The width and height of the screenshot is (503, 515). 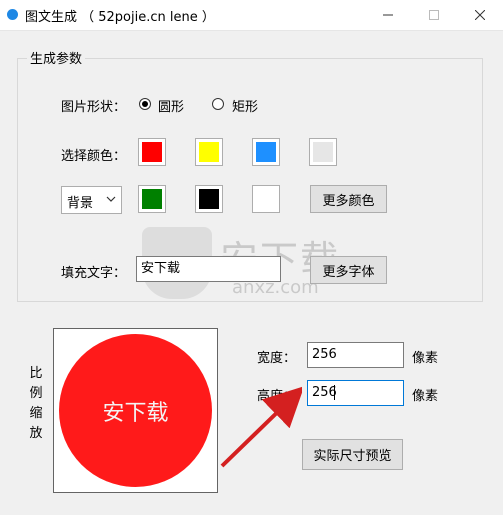 I want to click on swatch-black, so click(x=209, y=199).